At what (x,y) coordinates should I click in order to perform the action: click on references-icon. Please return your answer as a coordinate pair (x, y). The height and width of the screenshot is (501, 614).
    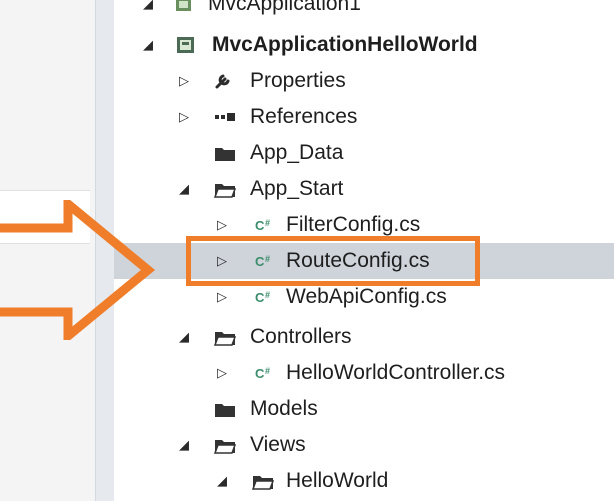
    Looking at the image, I should click on (224, 117).